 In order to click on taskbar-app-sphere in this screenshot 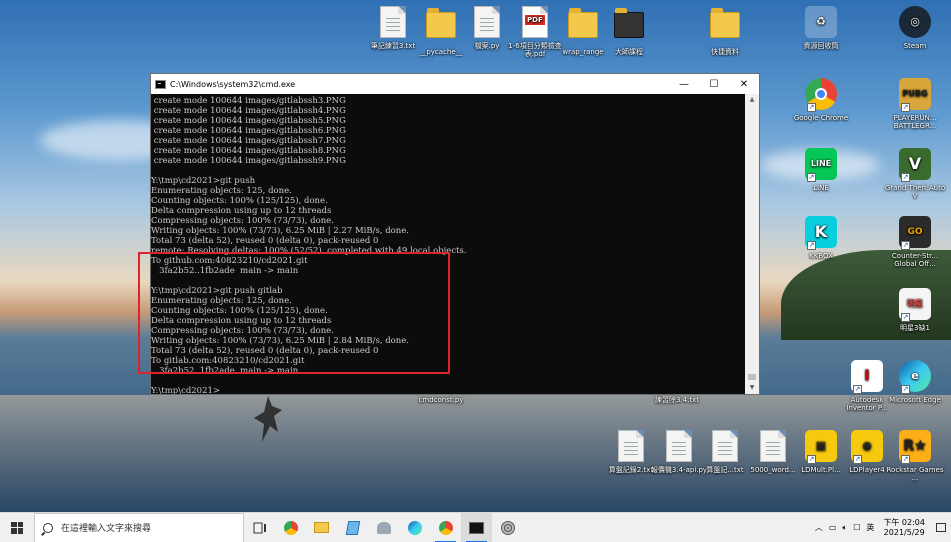, I will do `click(507, 527)`.